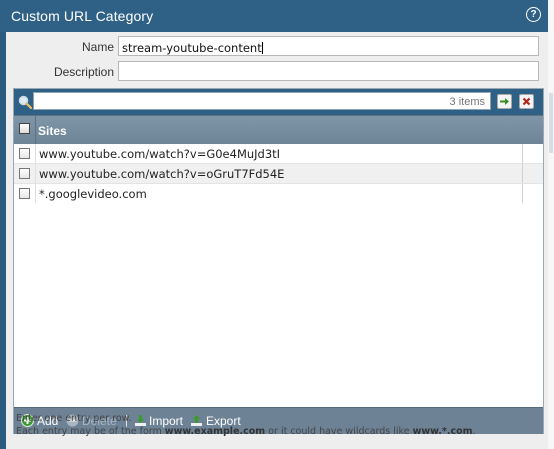 The image size is (554, 449). Describe the element at coordinates (278, 129) in the screenshot. I see `grid-header: Sites` at that location.